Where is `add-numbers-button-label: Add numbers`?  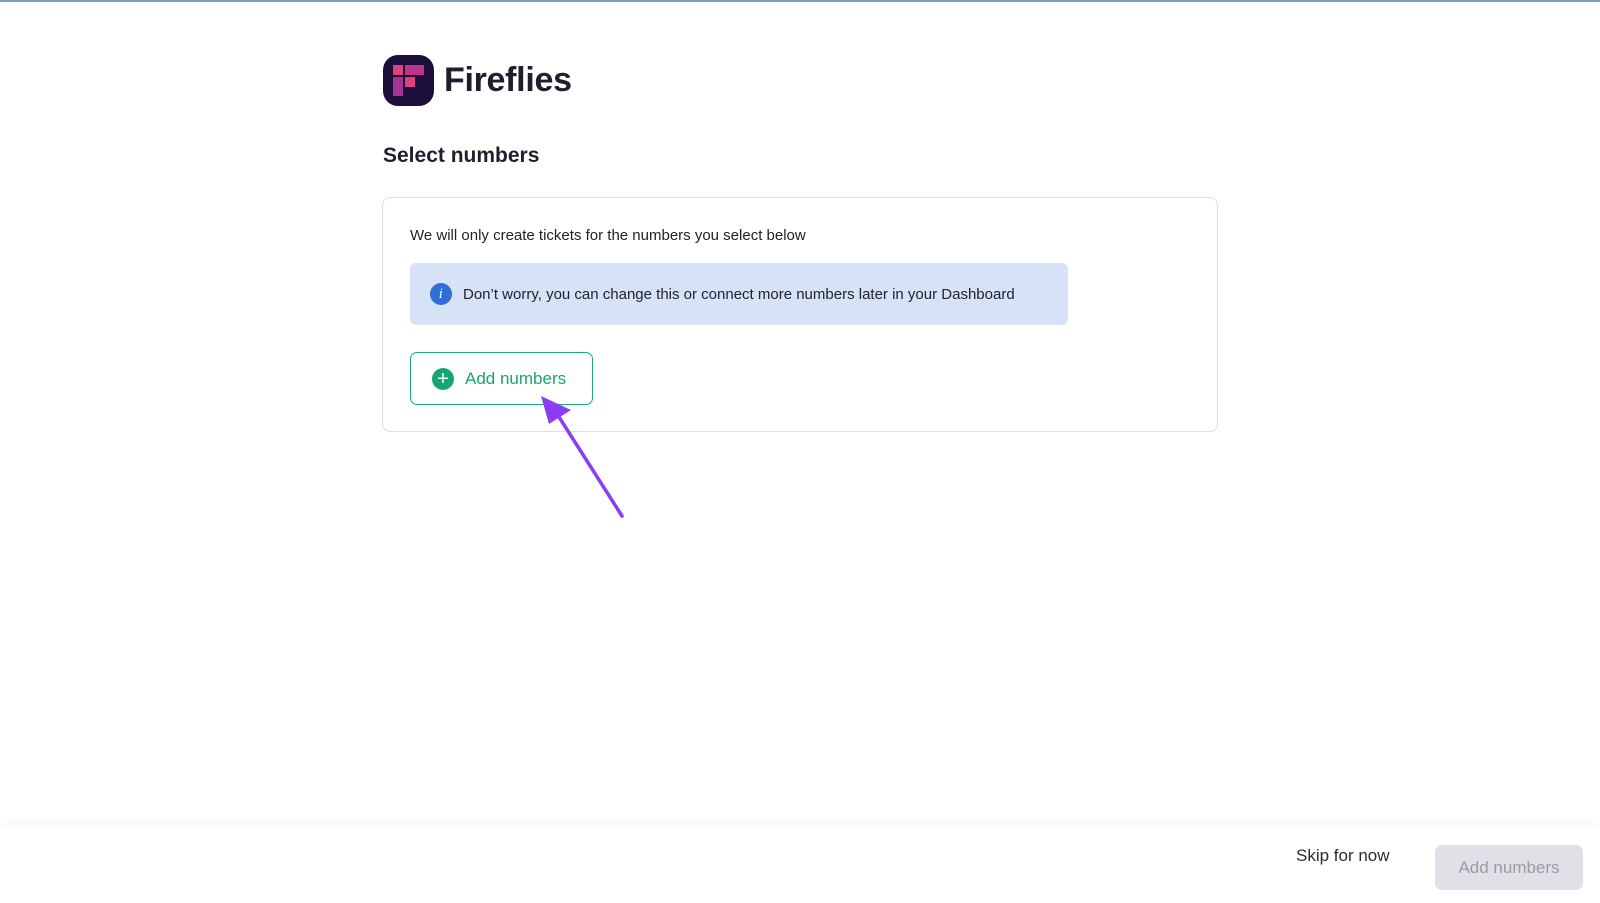
add-numbers-button-label: Add numbers is located at coordinates (516, 378).